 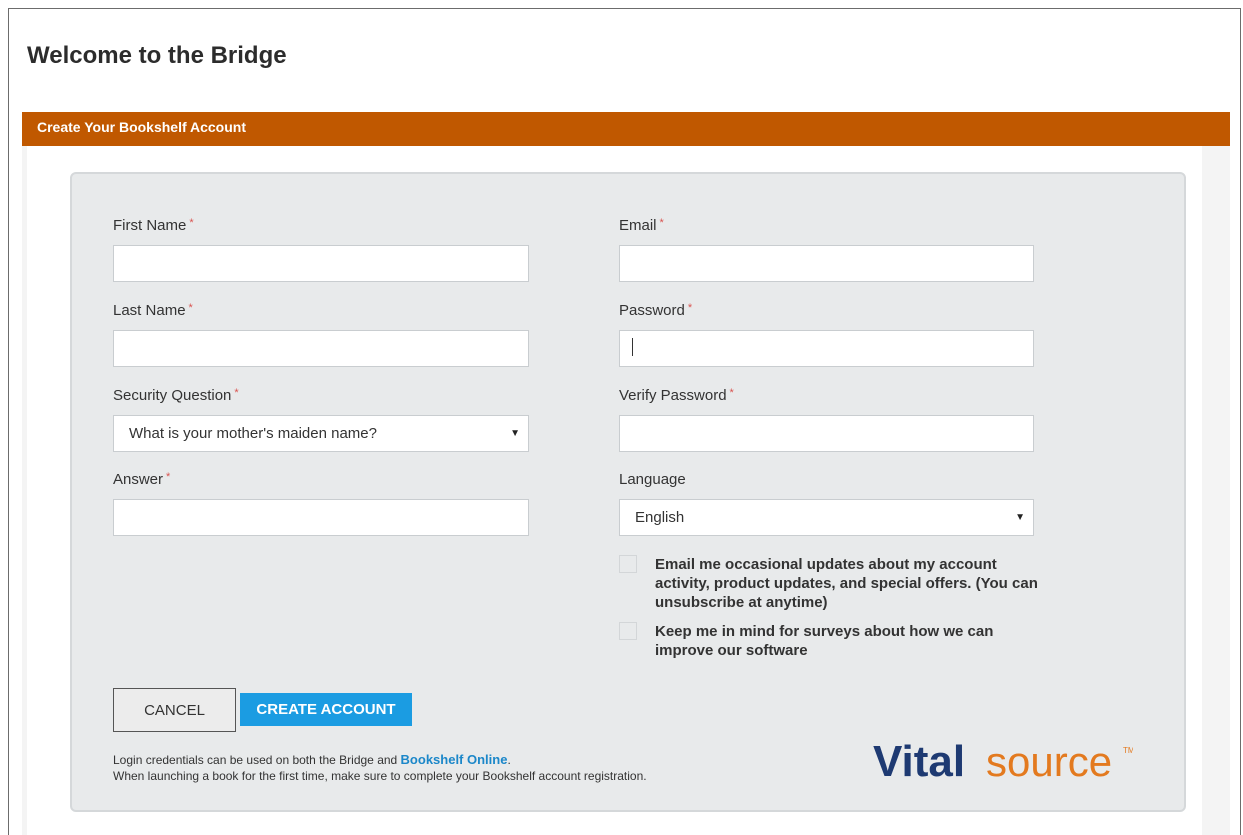 What do you see at coordinates (454, 759) in the screenshot?
I see `bookshelf-online-link: Bookshelf Online` at bounding box center [454, 759].